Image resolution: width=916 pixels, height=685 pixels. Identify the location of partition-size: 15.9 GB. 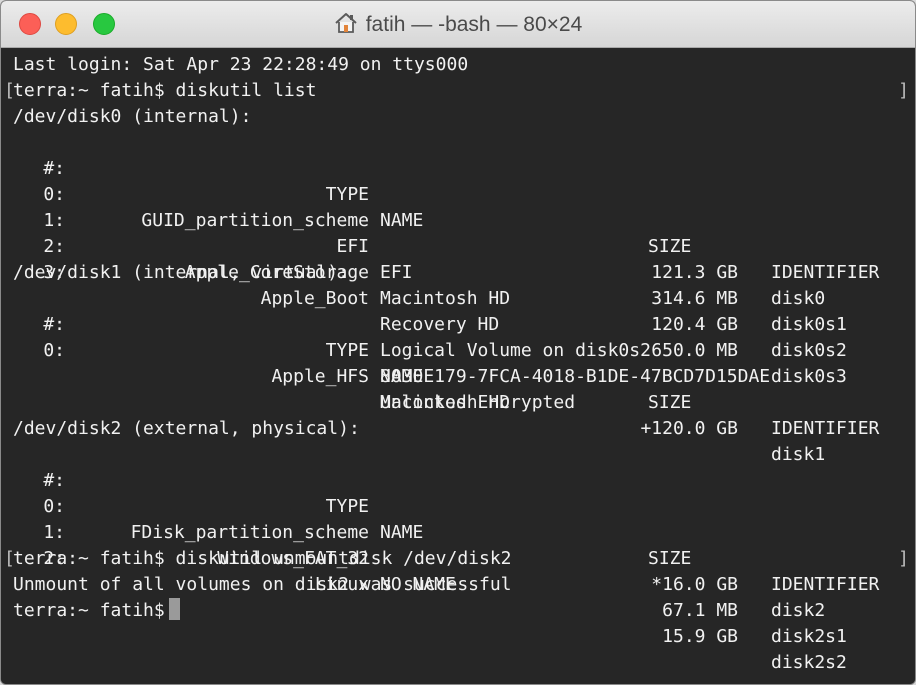
(700, 636).